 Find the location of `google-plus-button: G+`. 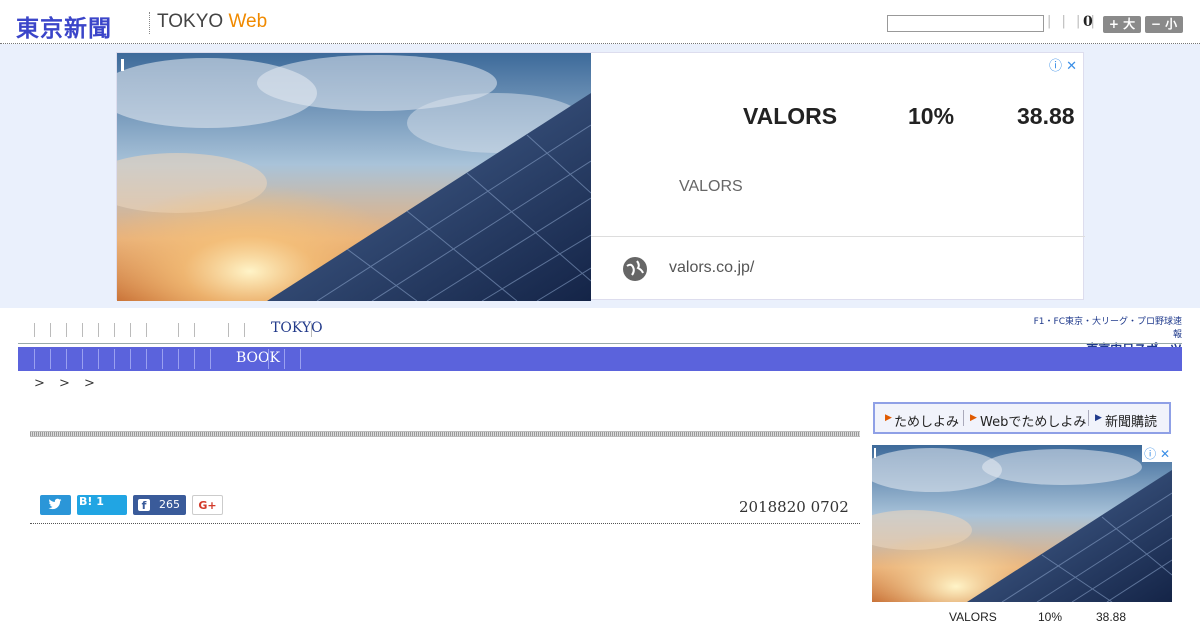

google-plus-button: G+ is located at coordinates (207, 505).